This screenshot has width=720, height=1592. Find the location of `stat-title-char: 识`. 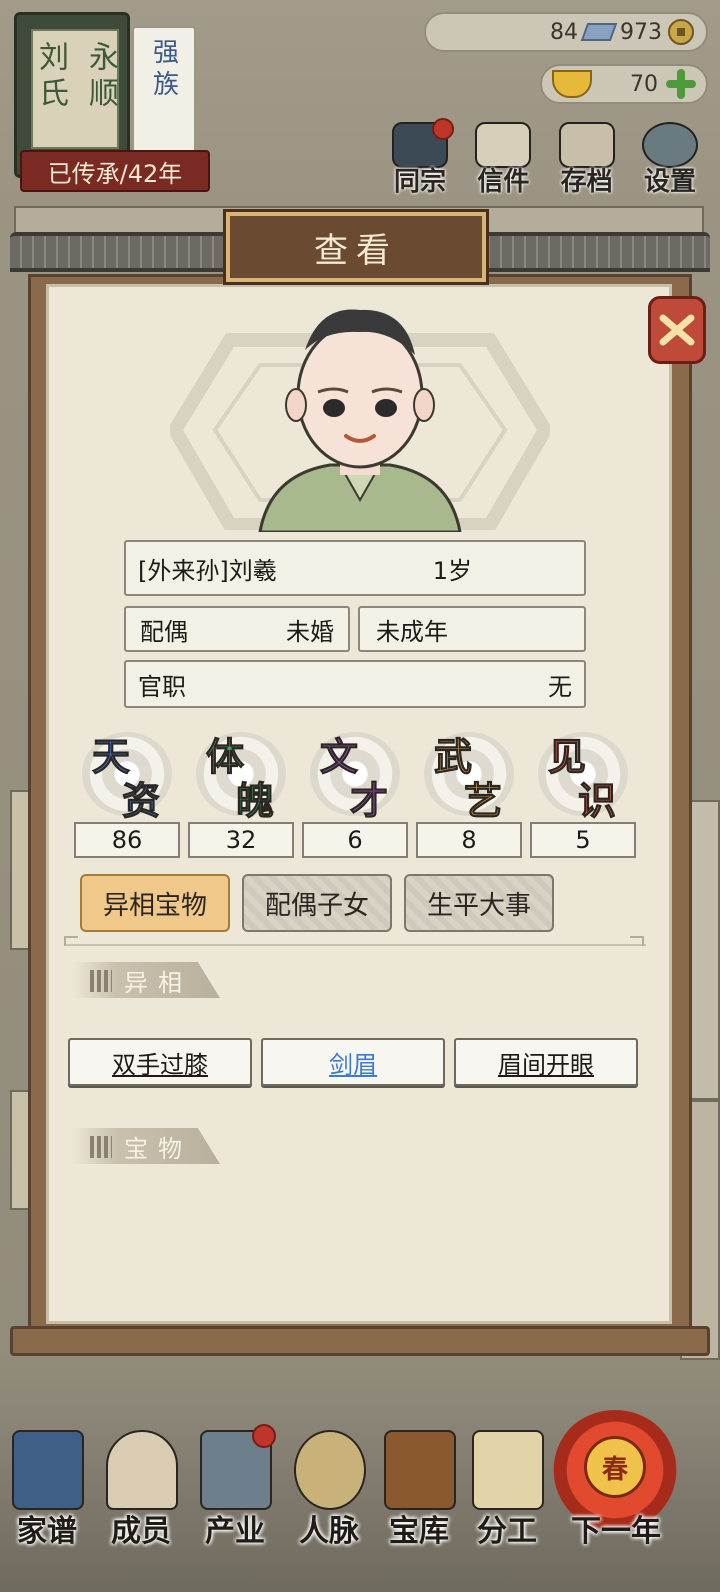

stat-title-char: 识 is located at coordinates (597, 801).